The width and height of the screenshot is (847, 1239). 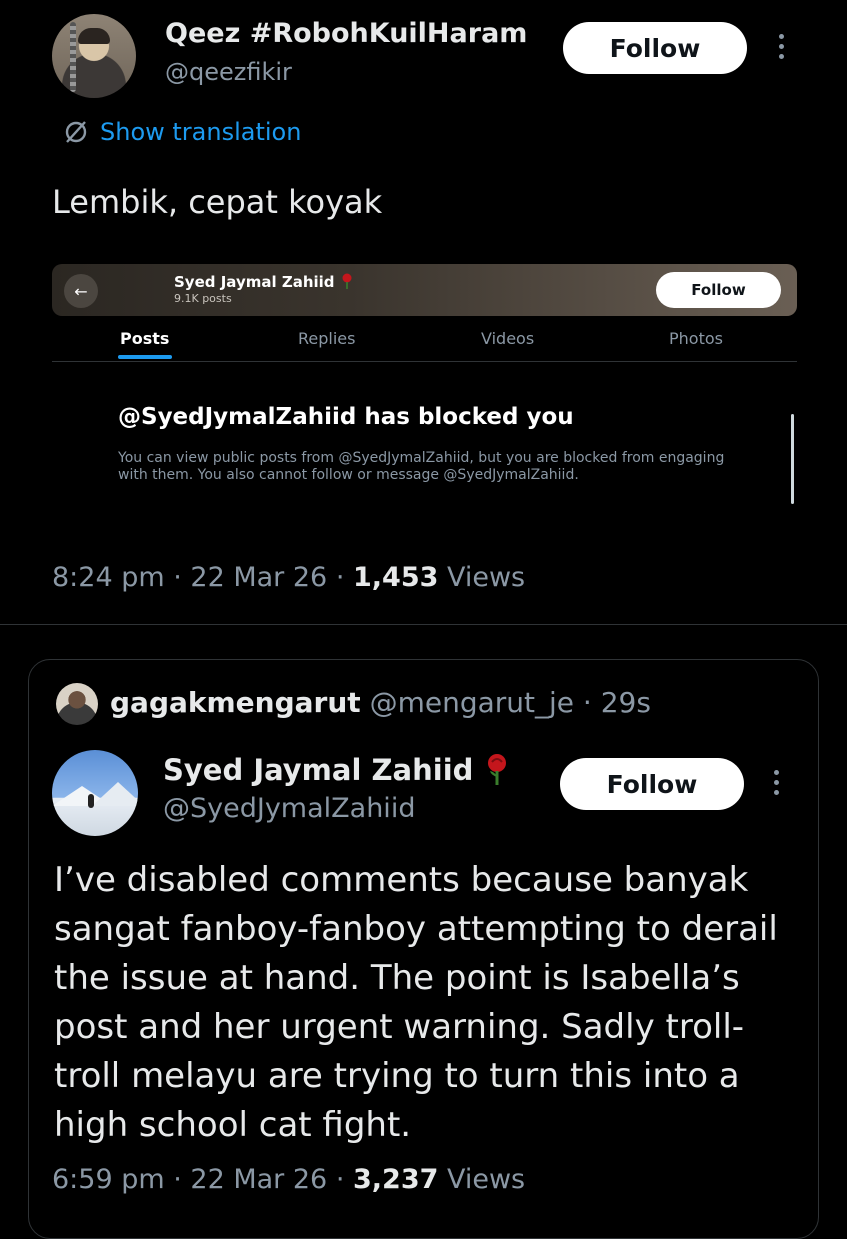 What do you see at coordinates (336, 770) in the screenshot?
I see `quoted-author-name: Syed Jaymal Zahiid` at bounding box center [336, 770].